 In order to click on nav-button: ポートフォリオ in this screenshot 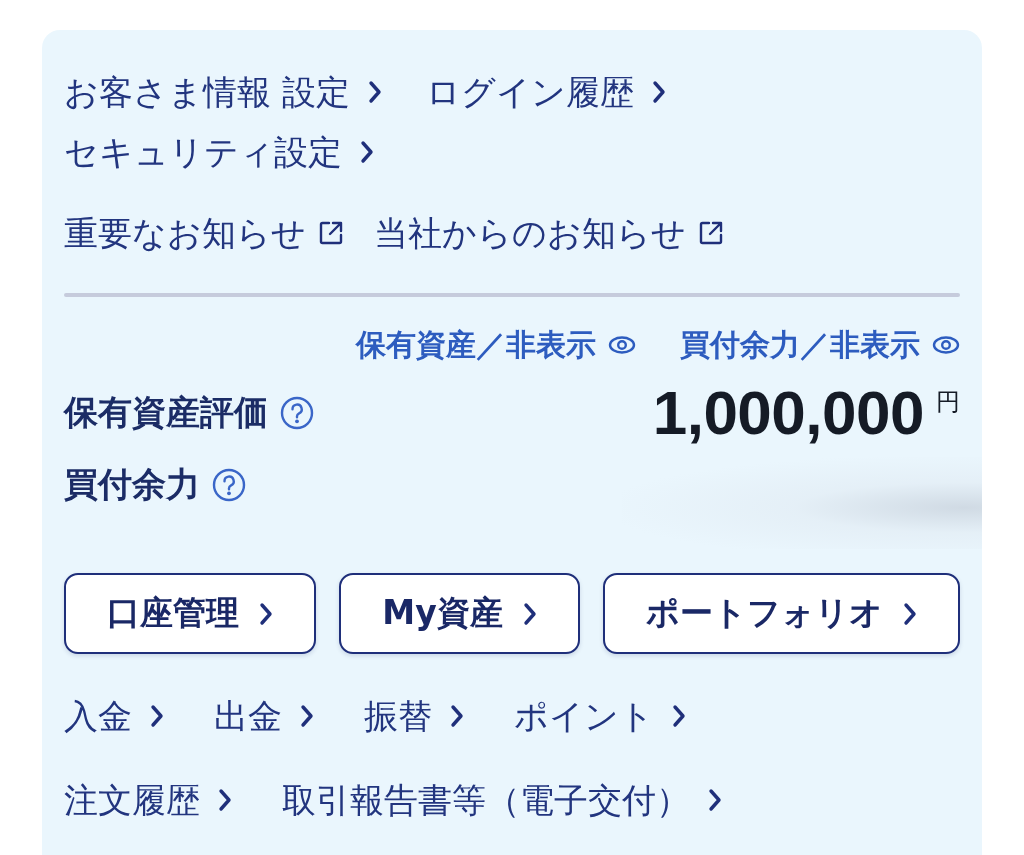, I will do `click(781, 613)`.